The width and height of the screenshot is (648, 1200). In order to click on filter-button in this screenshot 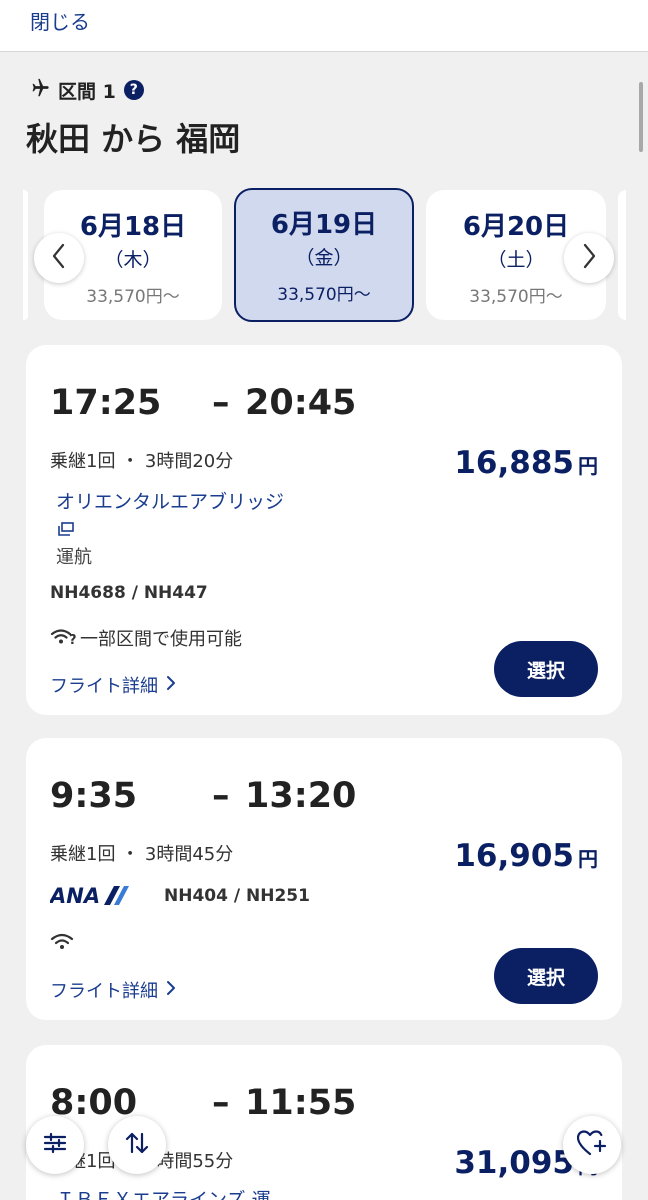, I will do `click(55, 1145)`.